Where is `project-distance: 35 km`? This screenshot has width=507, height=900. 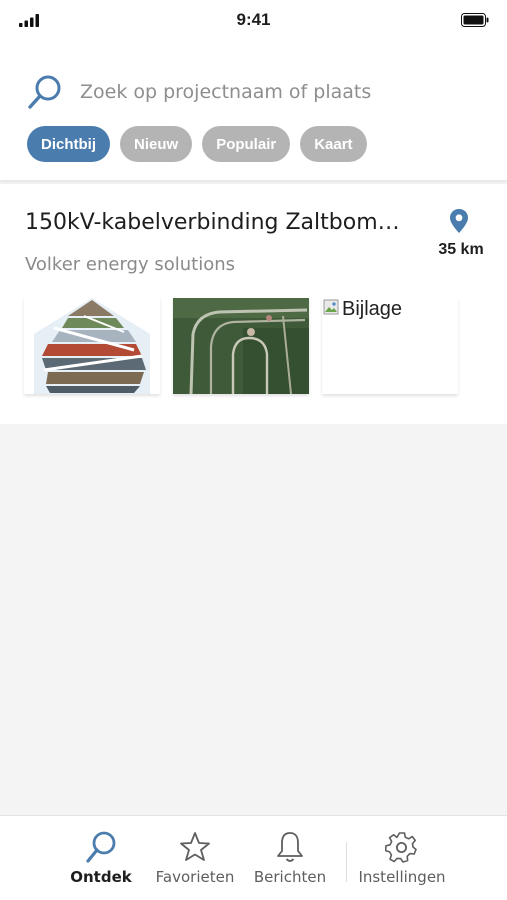 project-distance: 35 km is located at coordinates (461, 249).